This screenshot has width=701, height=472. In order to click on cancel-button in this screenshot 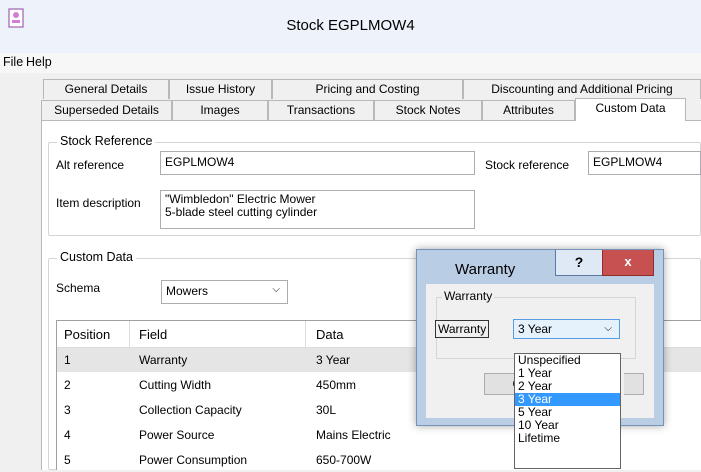, I will do `click(634, 384)`.